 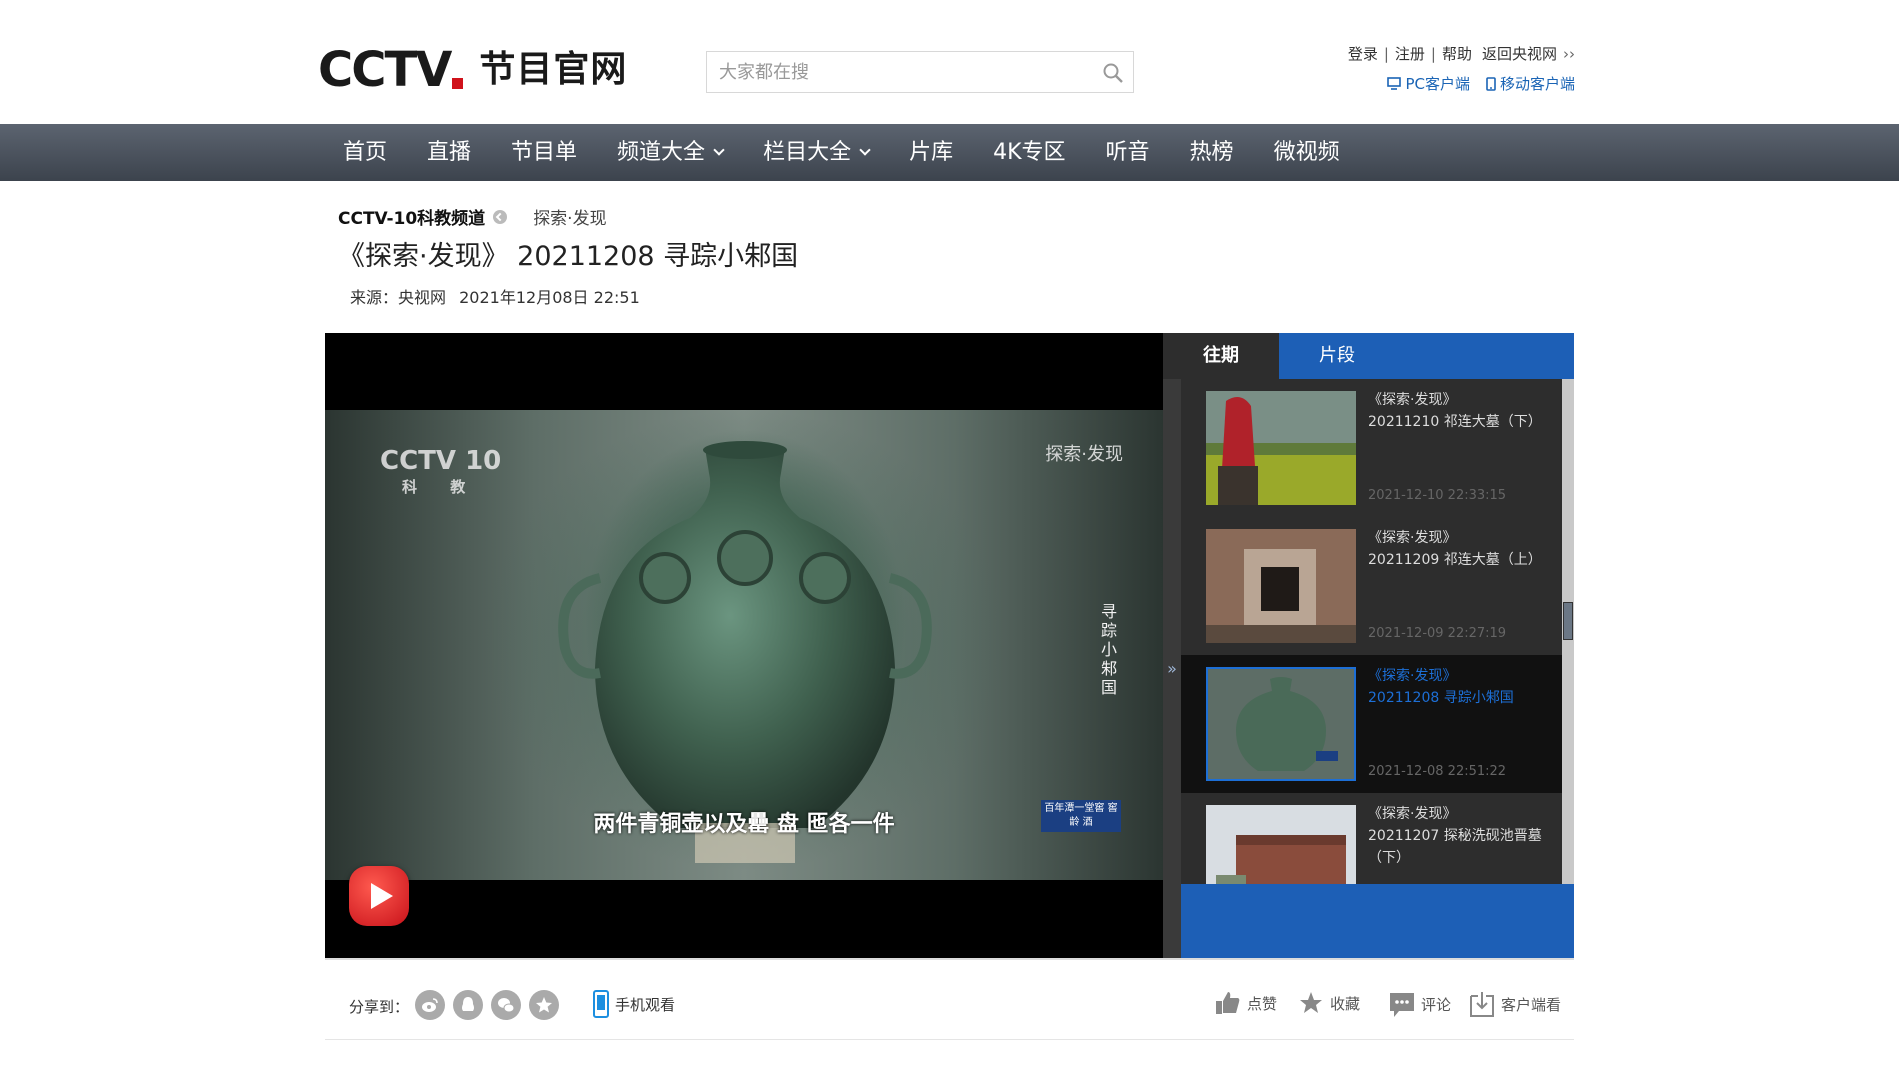 I want to click on comment-icon, so click(x=1402, y=1005).